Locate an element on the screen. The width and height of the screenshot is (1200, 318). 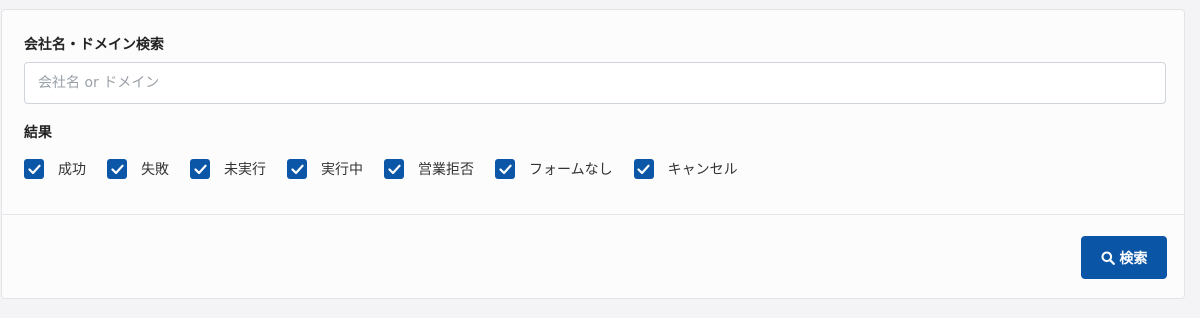
result-option-running: 実行中 is located at coordinates (325, 169).